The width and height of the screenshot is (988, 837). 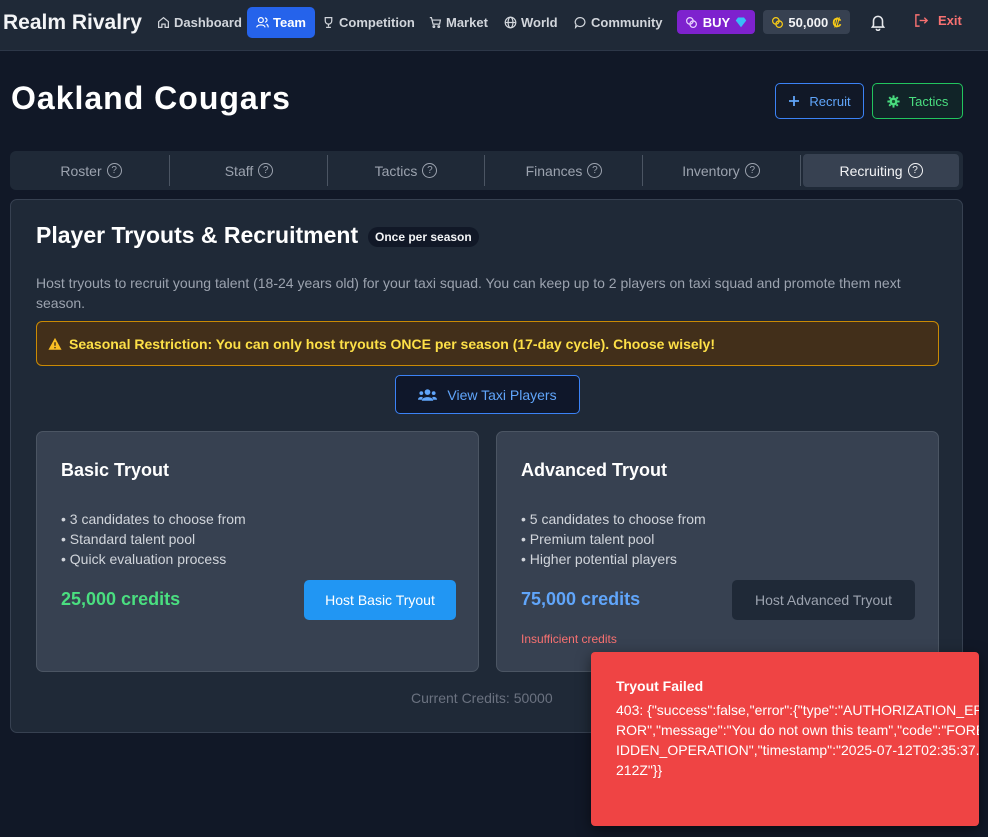 What do you see at coordinates (581, 599) in the screenshot?
I see `advanced-tryout-price: 75,000 credits` at bounding box center [581, 599].